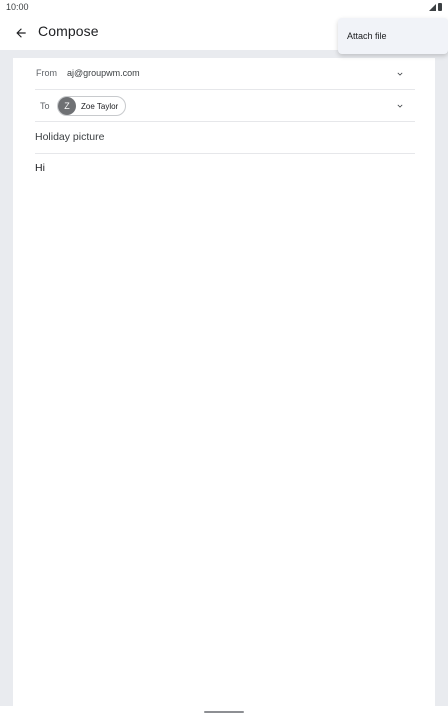  Describe the element at coordinates (69, 137) in the screenshot. I see `subject-field: Holiday picture` at that location.